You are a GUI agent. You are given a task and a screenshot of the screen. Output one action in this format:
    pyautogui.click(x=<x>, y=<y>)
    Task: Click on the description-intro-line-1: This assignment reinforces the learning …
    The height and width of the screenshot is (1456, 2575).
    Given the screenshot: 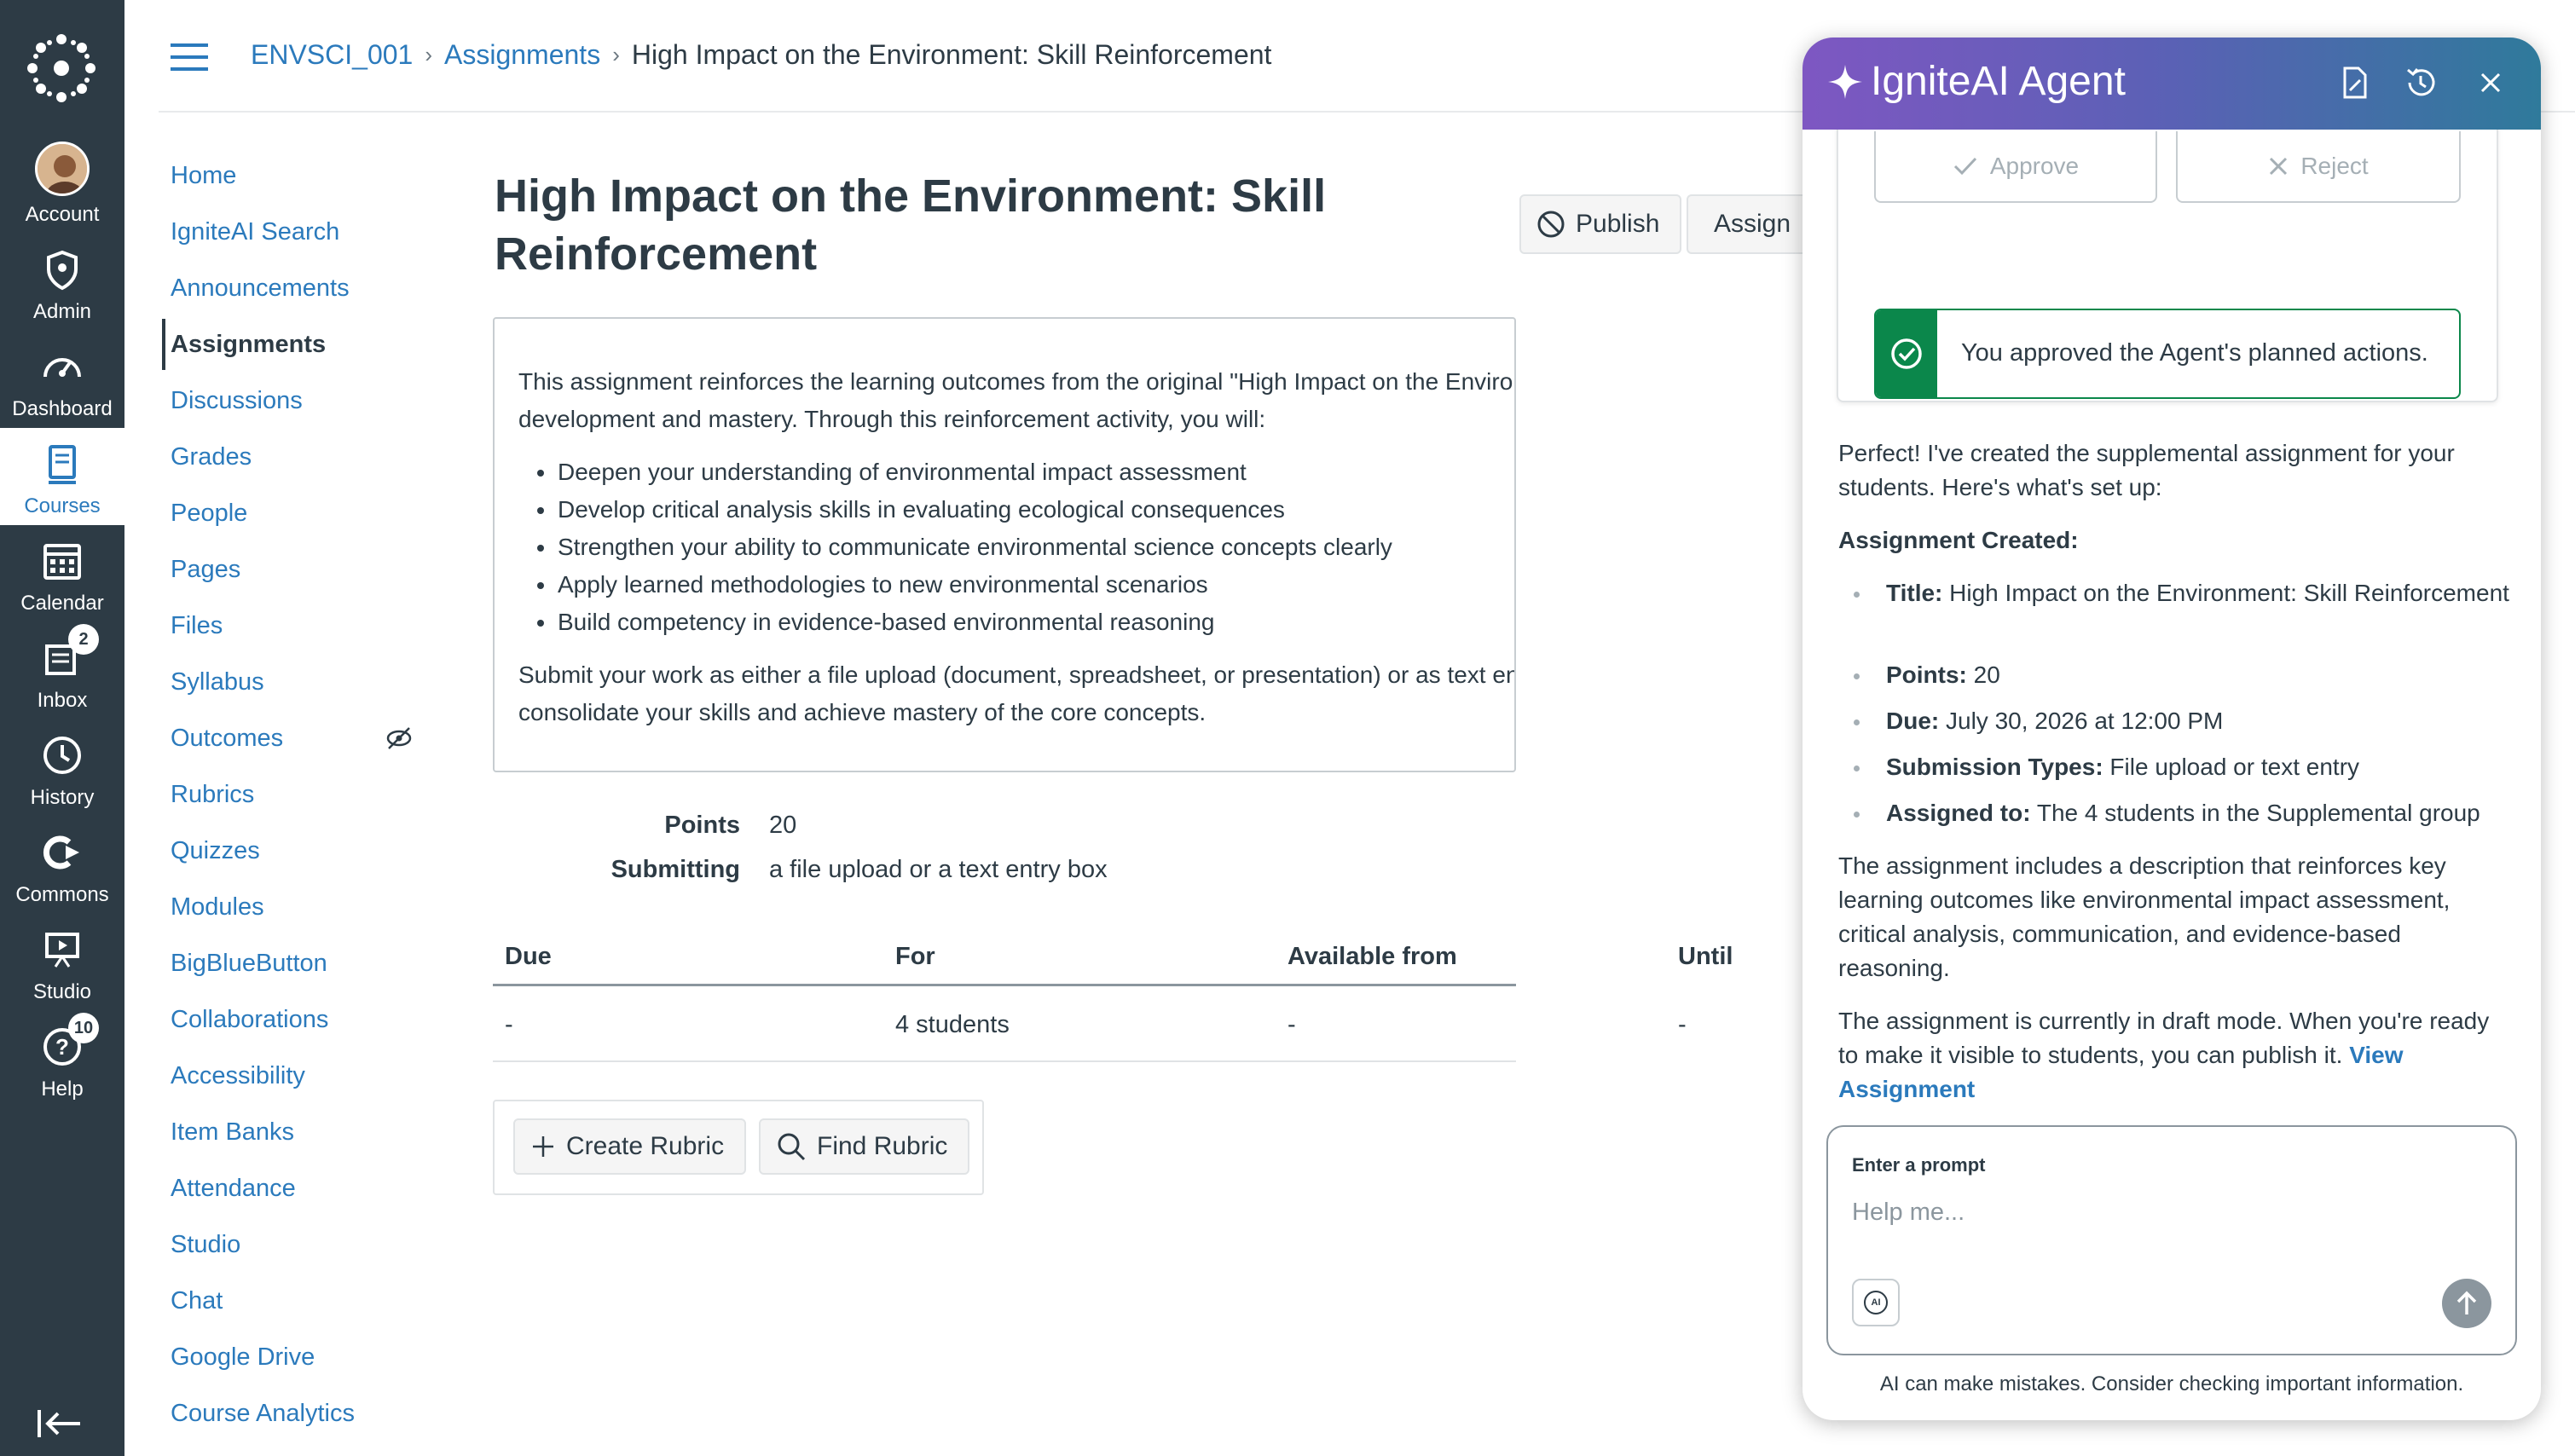 What is the action you would take?
    pyautogui.click(x=1016, y=381)
    